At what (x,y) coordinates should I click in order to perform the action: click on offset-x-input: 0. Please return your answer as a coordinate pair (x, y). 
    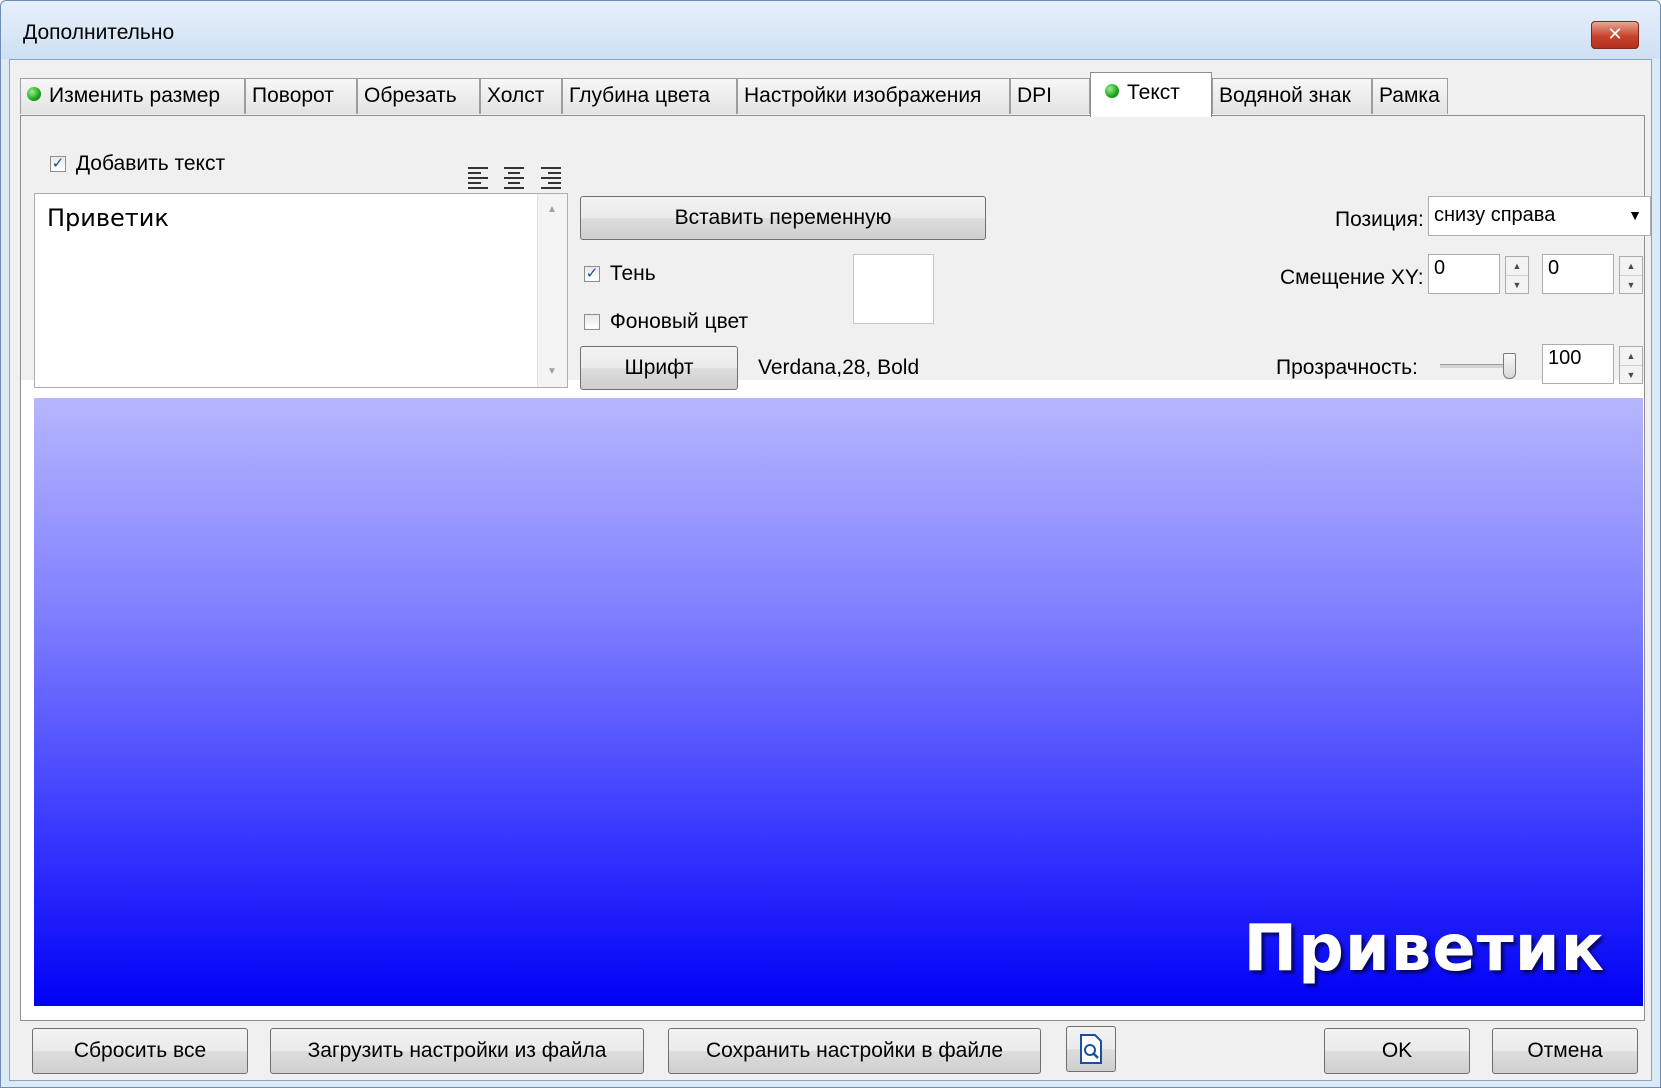
    Looking at the image, I should click on (1464, 274).